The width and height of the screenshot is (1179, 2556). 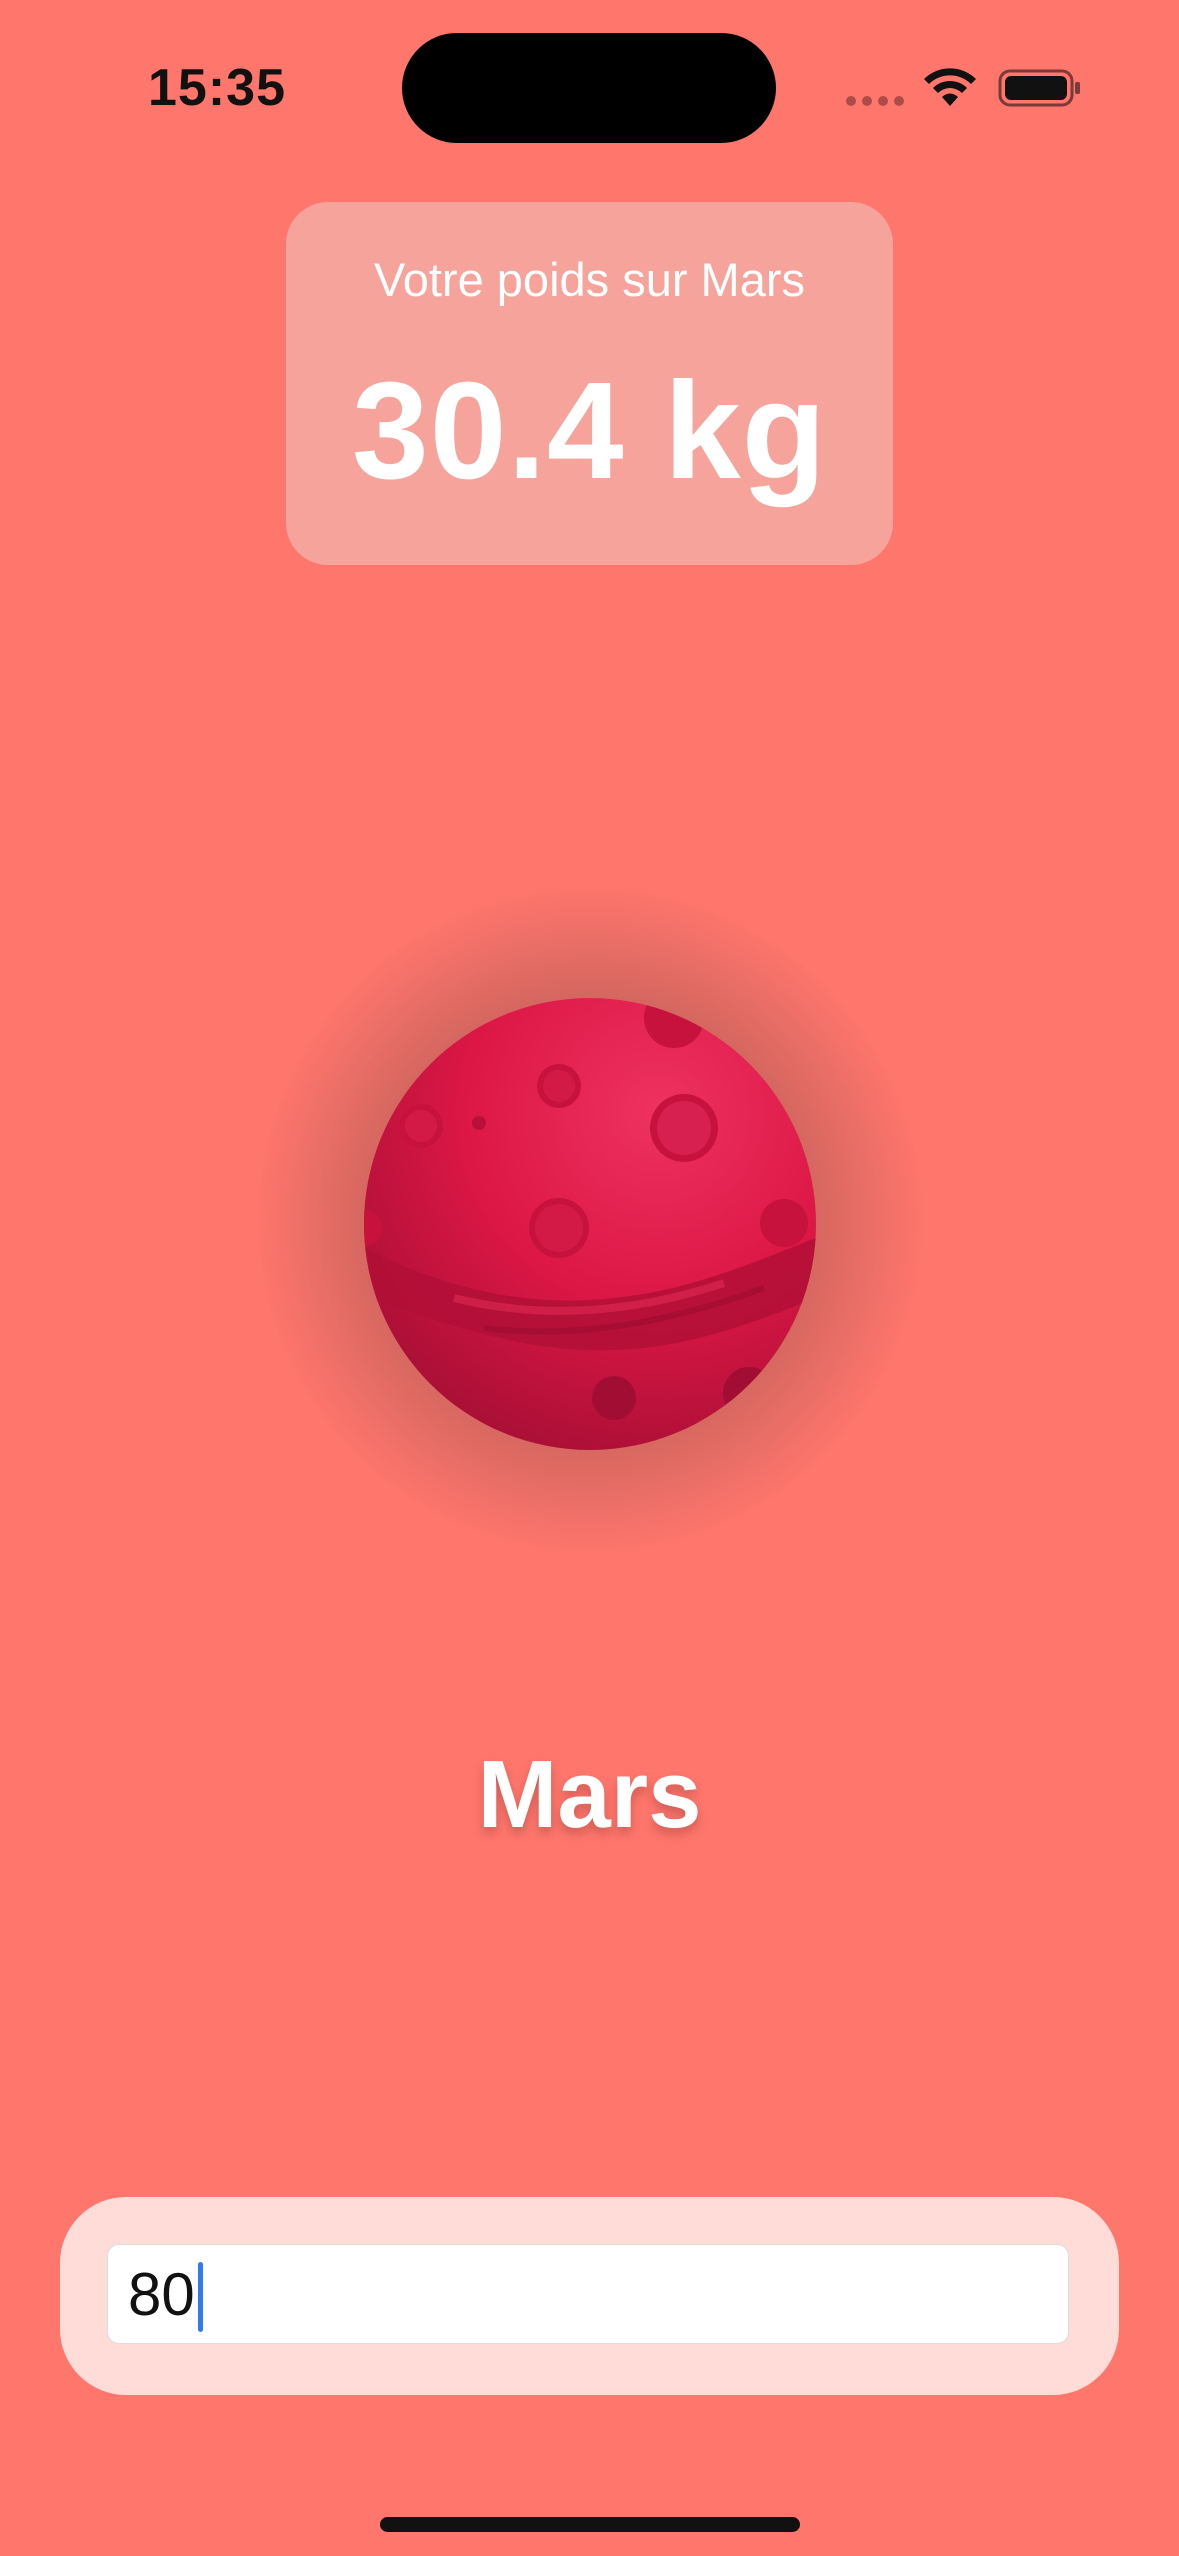 What do you see at coordinates (950, 87) in the screenshot?
I see `wifi-icon` at bounding box center [950, 87].